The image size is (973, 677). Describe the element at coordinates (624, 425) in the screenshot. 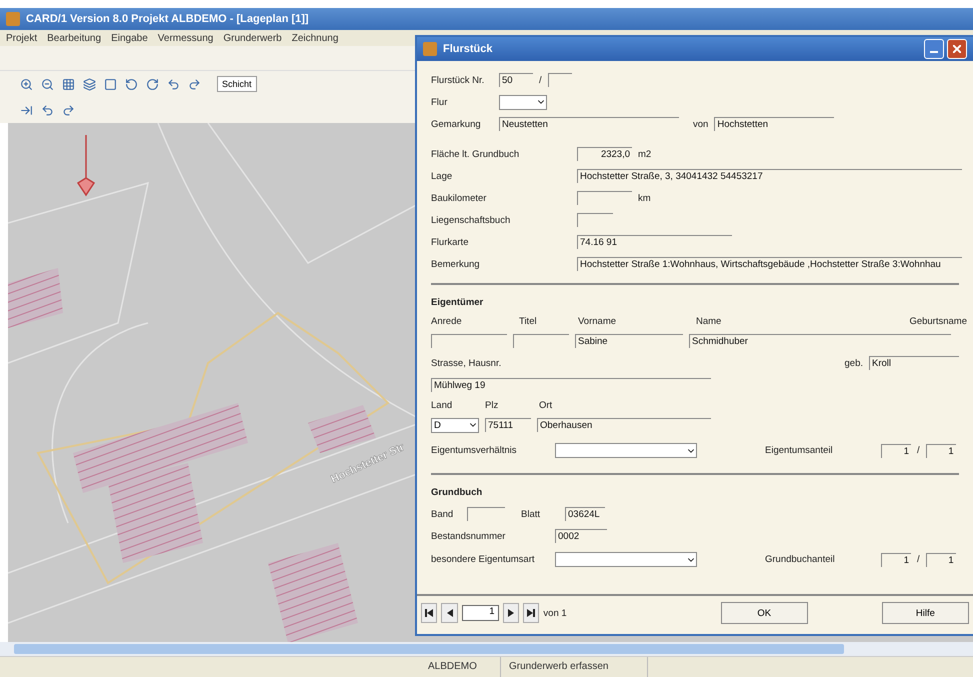

I see `input-field: Oberhausen` at that location.